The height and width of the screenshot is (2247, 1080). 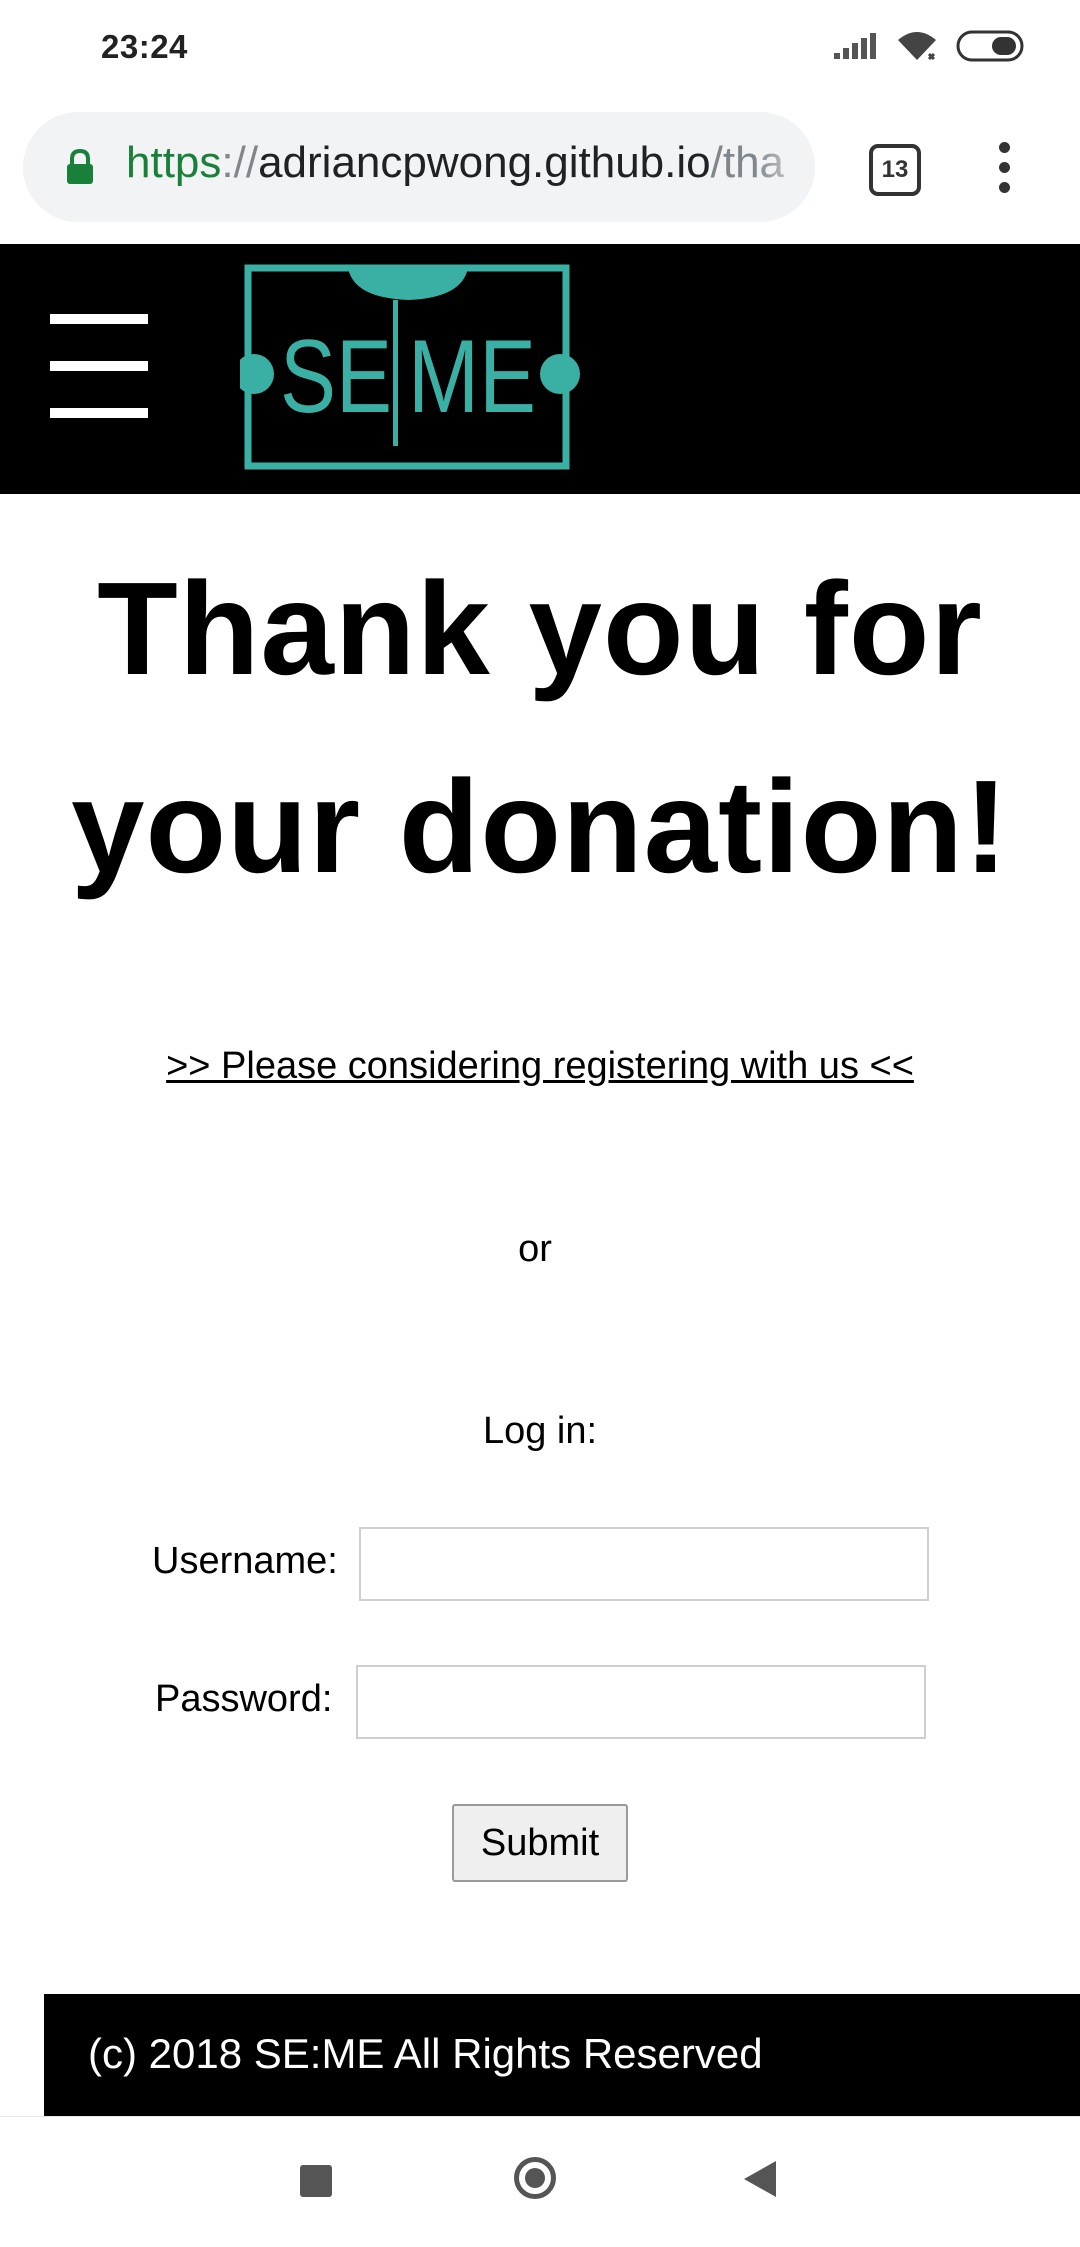 What do you see at coordinates (895, 170) in the screenshot?
I see `tab-switcher-button: 13` at bounding box center [895, 170].